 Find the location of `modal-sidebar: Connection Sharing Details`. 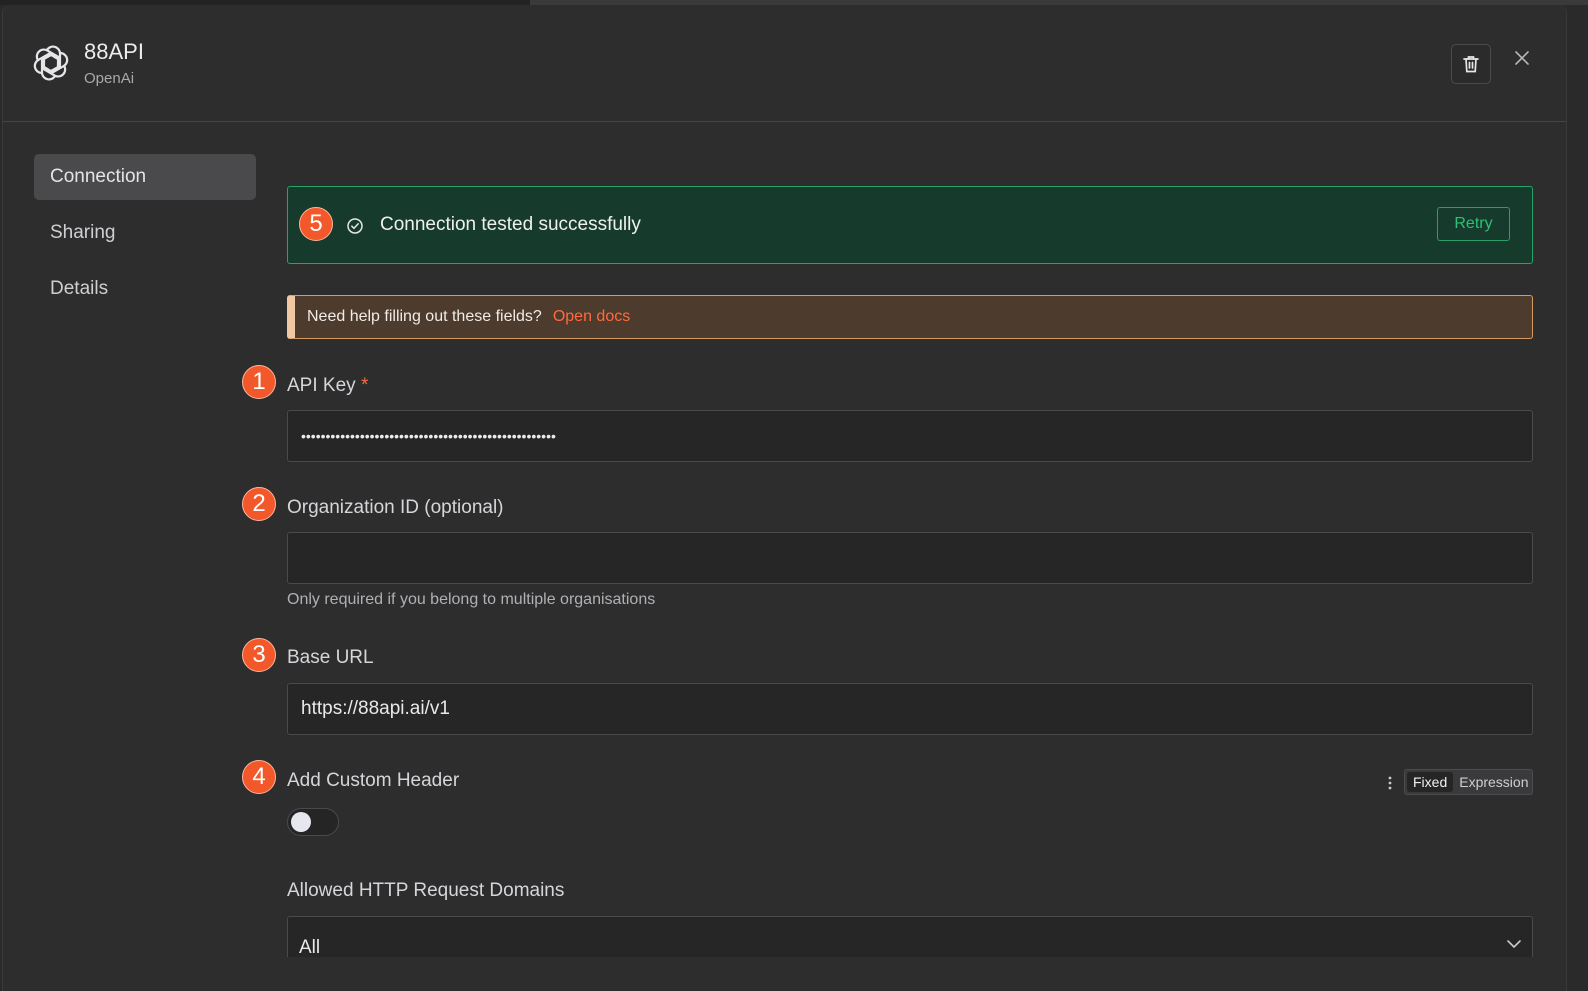

modal-sidebar: Connection Sharing Details is located at coordinates (145, 238).